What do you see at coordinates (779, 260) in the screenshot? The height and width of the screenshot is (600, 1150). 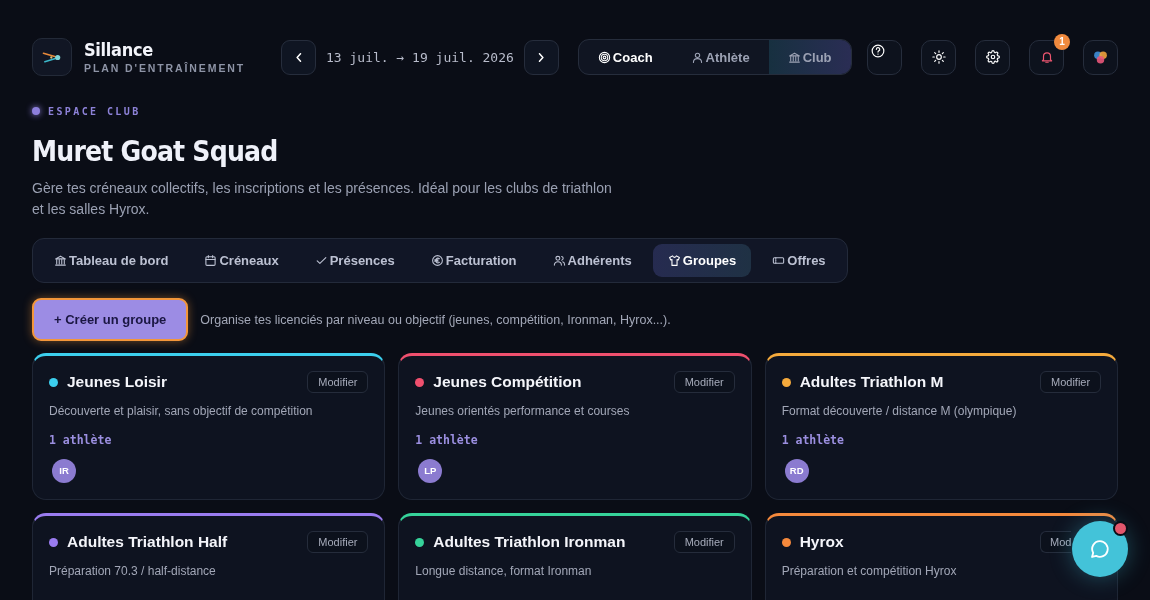 I see `ticket-icon` at bounding box center [779, 260].